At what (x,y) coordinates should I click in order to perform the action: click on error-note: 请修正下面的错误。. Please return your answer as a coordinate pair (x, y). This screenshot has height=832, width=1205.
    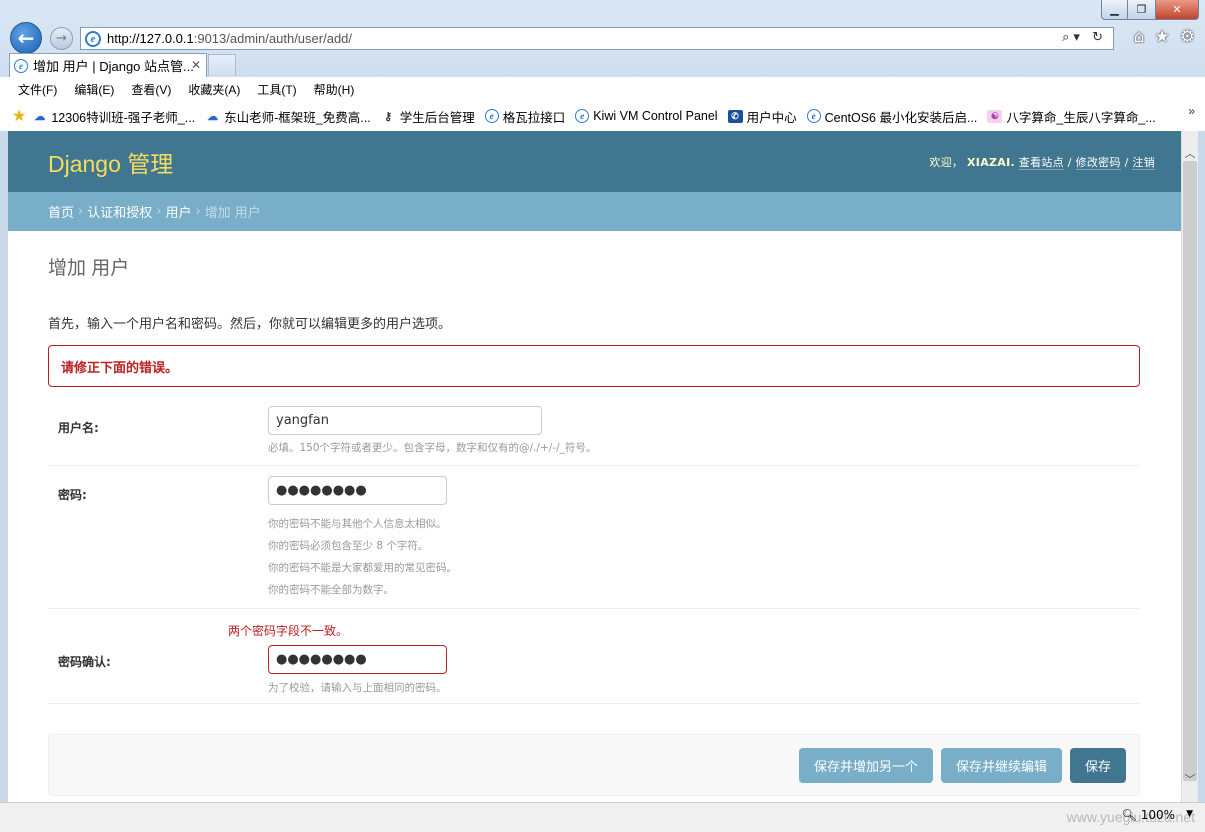
    Looking at the image, I should click on (594, 366).